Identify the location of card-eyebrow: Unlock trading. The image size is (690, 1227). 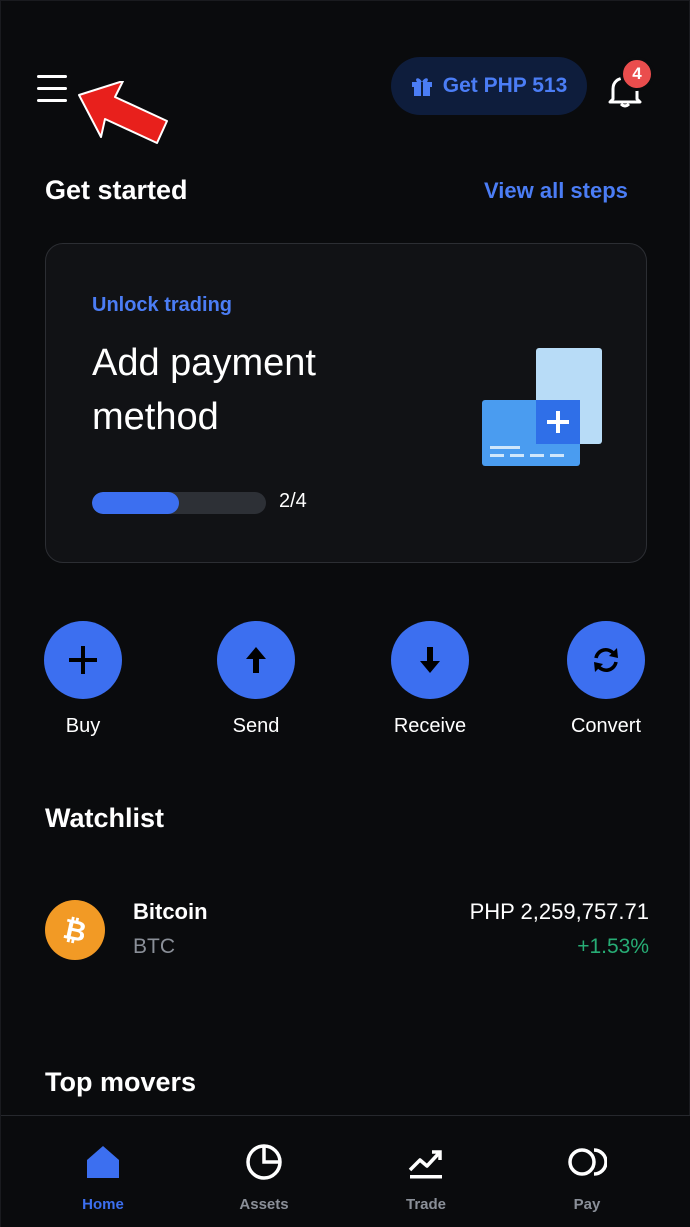
(162, 305).